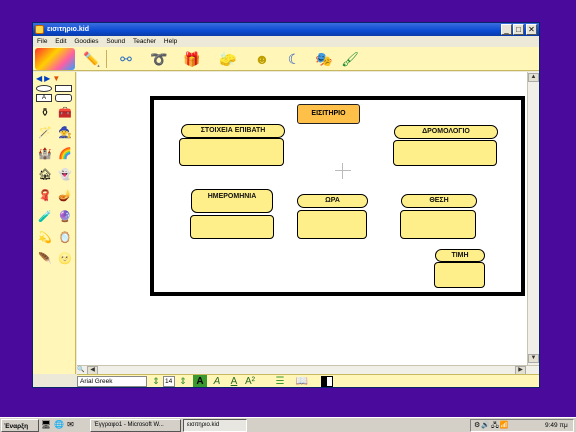  I want to click on kidspiration-logo-icon, so click(55, 59).